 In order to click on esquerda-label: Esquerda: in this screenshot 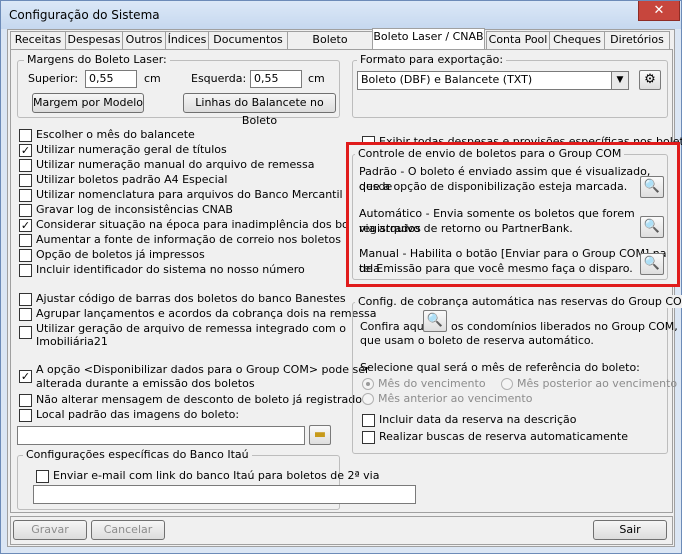, I will do `click(219, 78)`.